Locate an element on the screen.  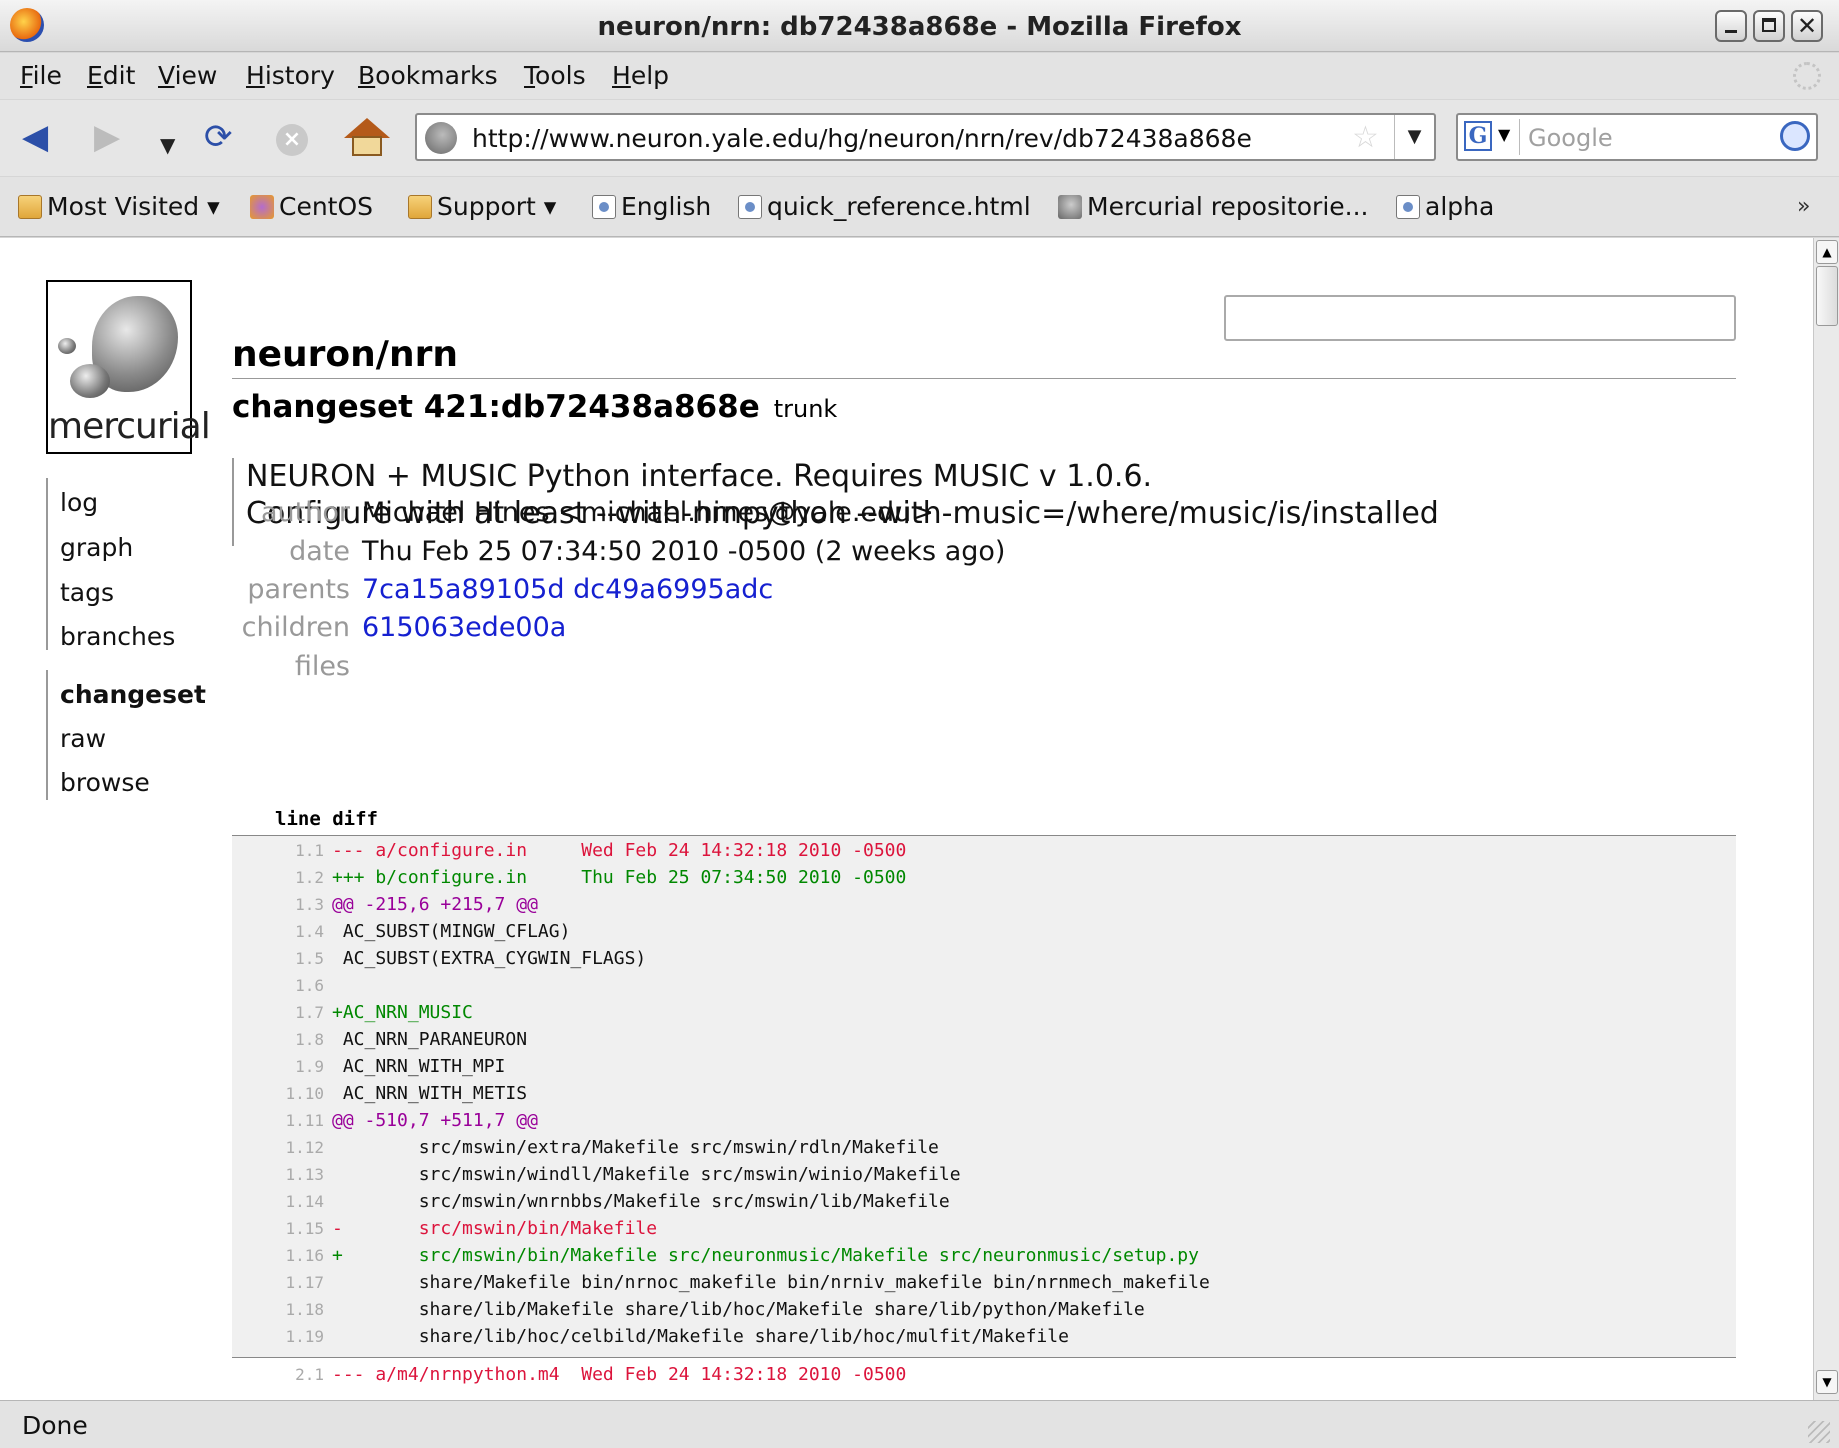
diff-line: 1.10 AC_NRN_WITH_METIS is located at coordinates (984, 1093).